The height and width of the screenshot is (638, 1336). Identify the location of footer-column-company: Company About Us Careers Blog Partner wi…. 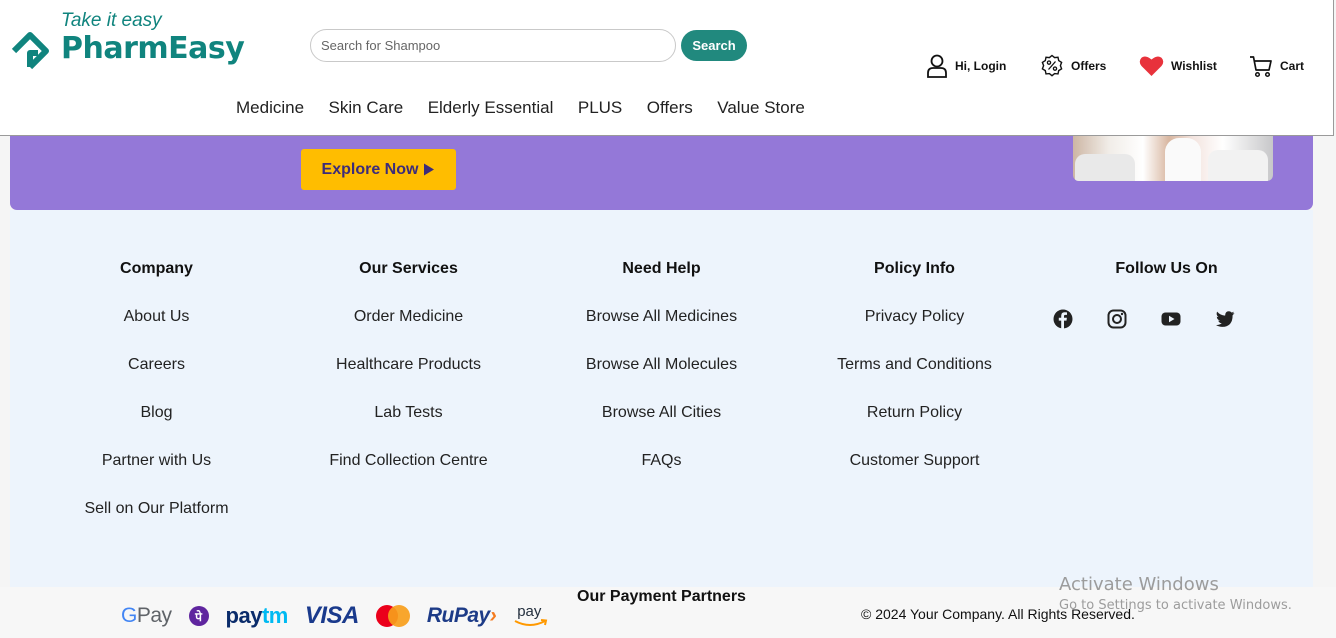
(156, 389).